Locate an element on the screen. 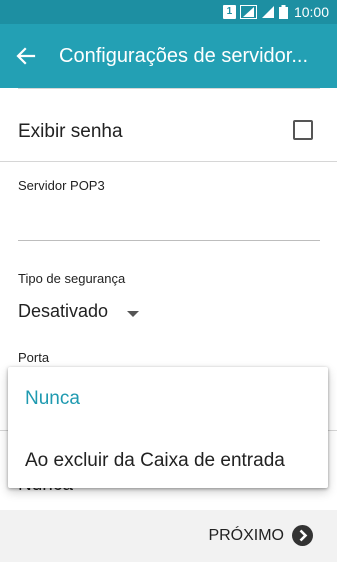  security-type-label: Tipo de segurança is located at coordinates (72, 278).